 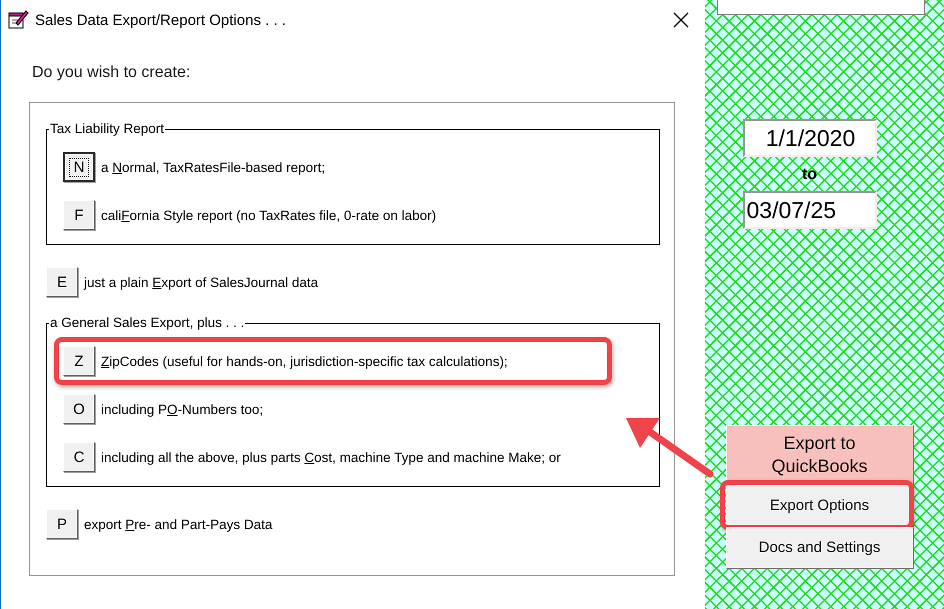 I want to click on option-key-button: F, so click(x=79, y=215).